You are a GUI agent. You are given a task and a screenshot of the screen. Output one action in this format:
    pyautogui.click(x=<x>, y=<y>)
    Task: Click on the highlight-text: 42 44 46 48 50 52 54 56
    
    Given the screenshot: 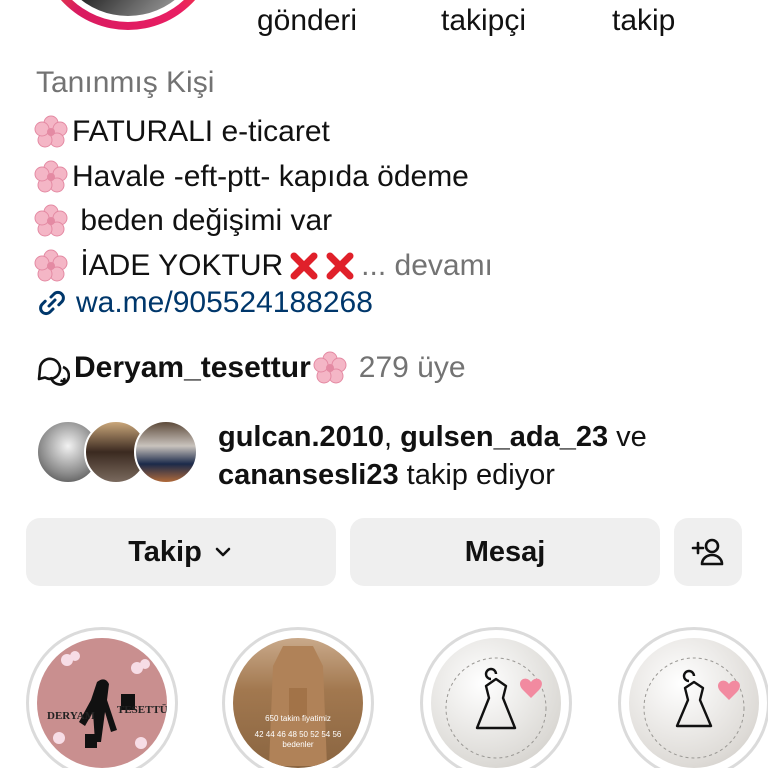 What is the action you would take?
    pyautogui.click(x=298, y=734)
    